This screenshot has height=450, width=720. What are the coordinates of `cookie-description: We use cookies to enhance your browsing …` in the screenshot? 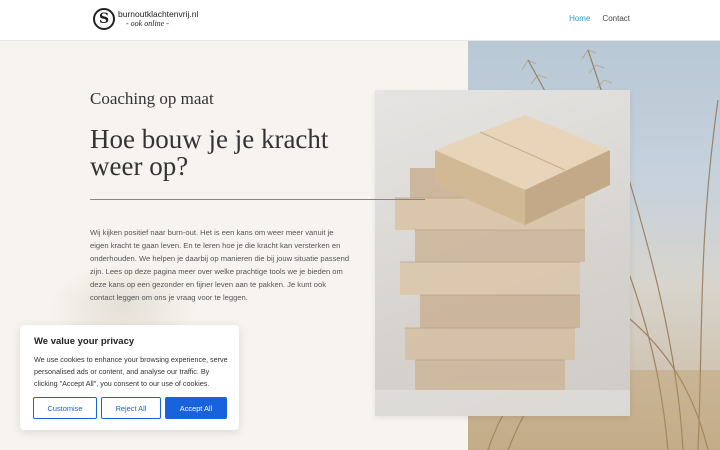 It's located at (131, 371).